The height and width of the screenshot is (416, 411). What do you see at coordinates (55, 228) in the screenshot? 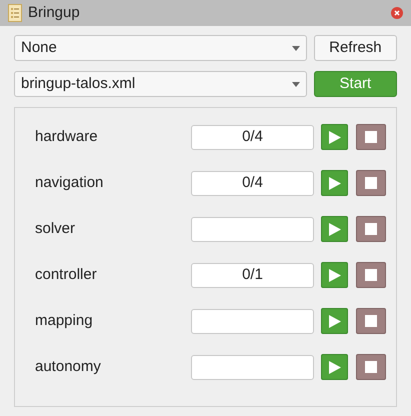
I see `group-label: solver` at bounding box center [55, 228].